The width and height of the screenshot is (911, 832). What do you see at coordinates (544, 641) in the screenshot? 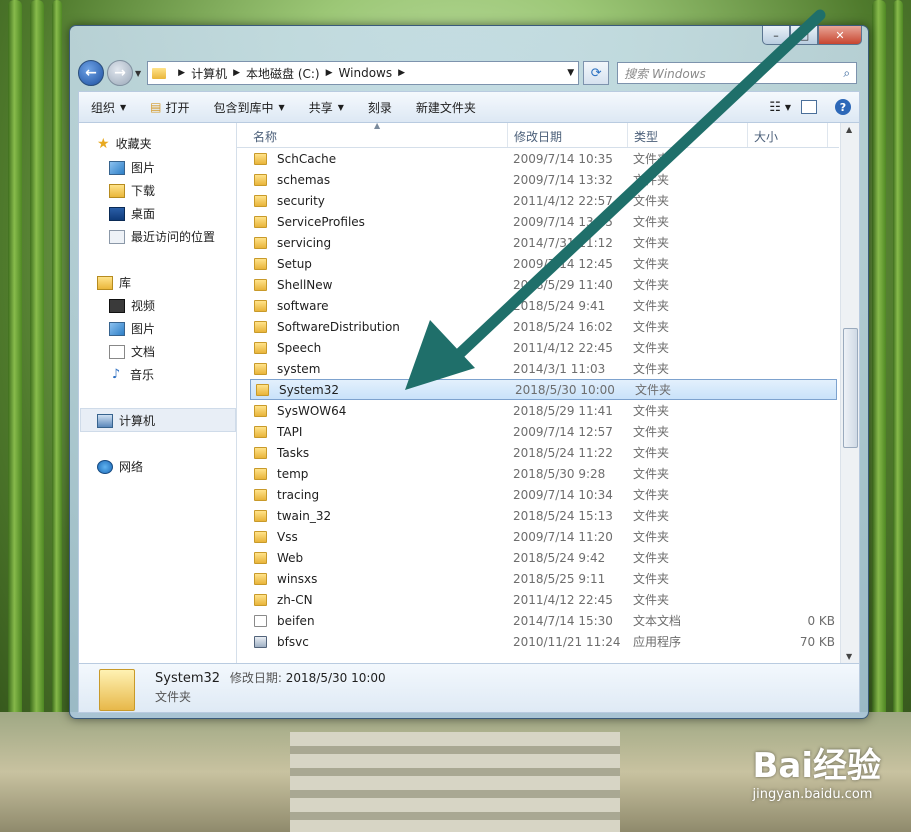
I see `table-row: bfsvc 2010/11/21 11:24 应用程序 70 KB` at bounding box center [544, 641].